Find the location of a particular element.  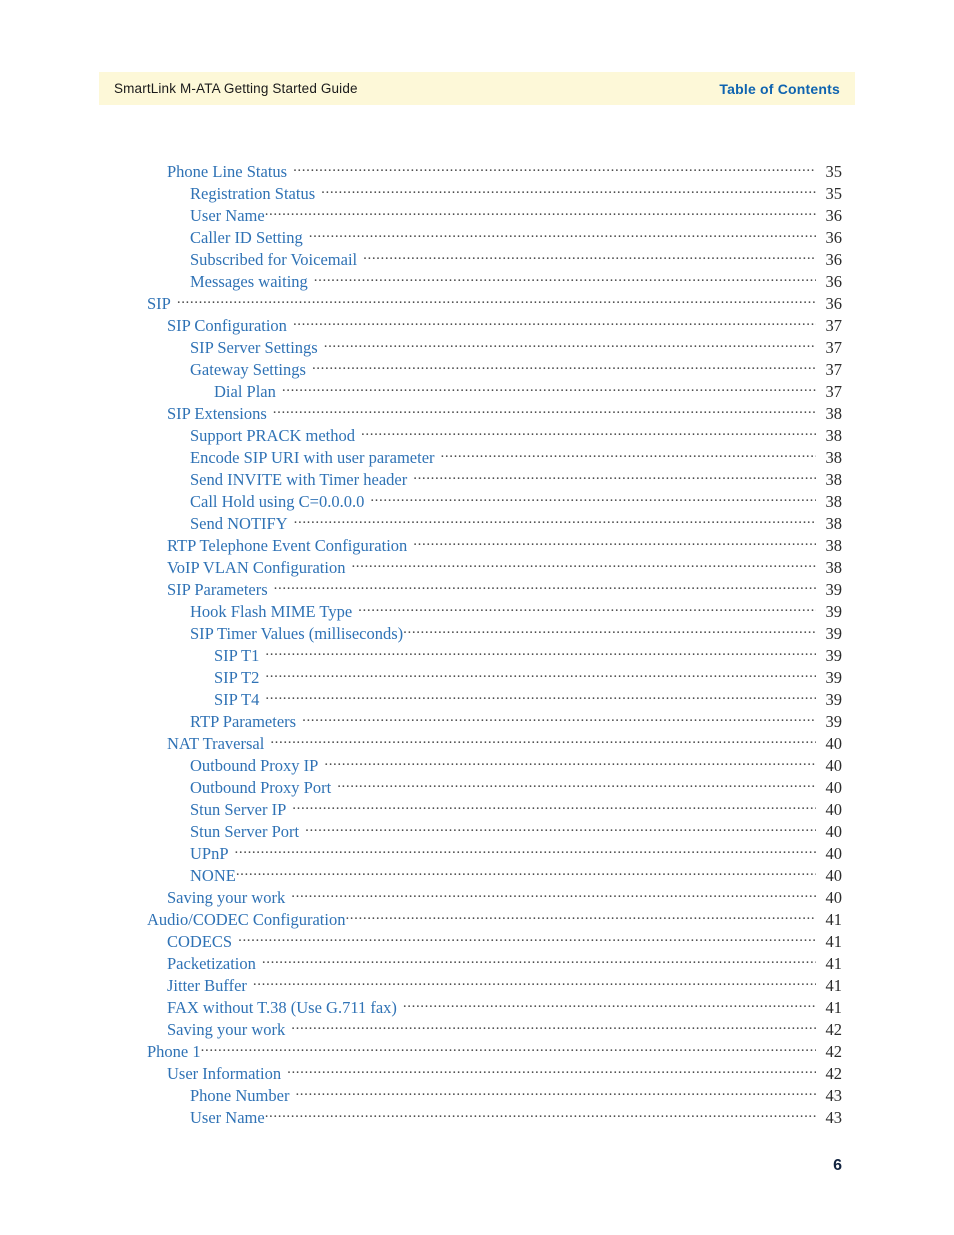

toc-entry: Call Hold using C=0.0.0.0 38 is located at coordinates (477, 501).